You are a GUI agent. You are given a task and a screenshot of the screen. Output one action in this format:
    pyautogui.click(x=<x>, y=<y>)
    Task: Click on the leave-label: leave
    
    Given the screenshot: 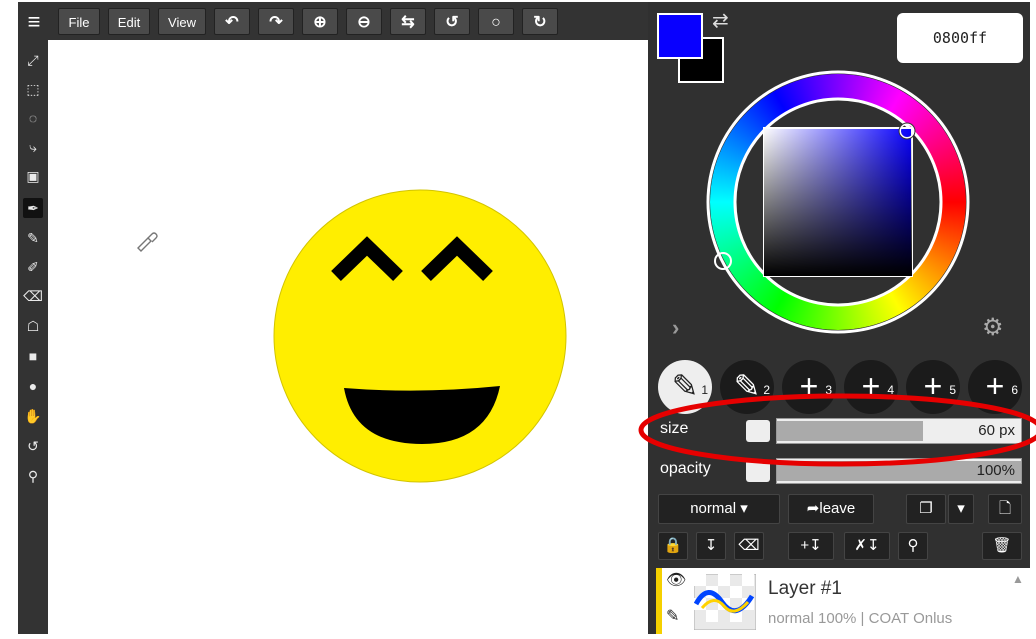 What is the action you would take?
    pyautogui.click(x=837, y=508)
    